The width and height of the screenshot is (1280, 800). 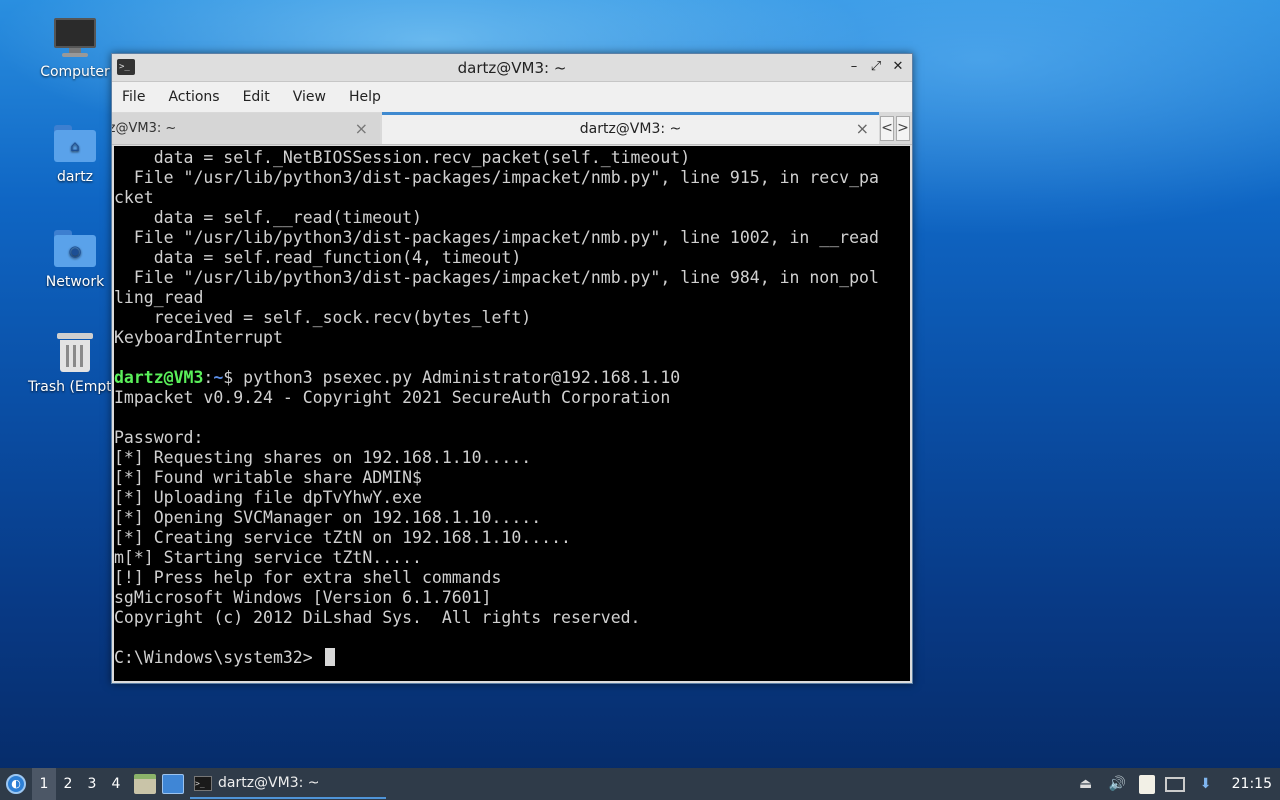 I want to click on window-title: dartz@VM3: ~, so click(x=512, y=67).